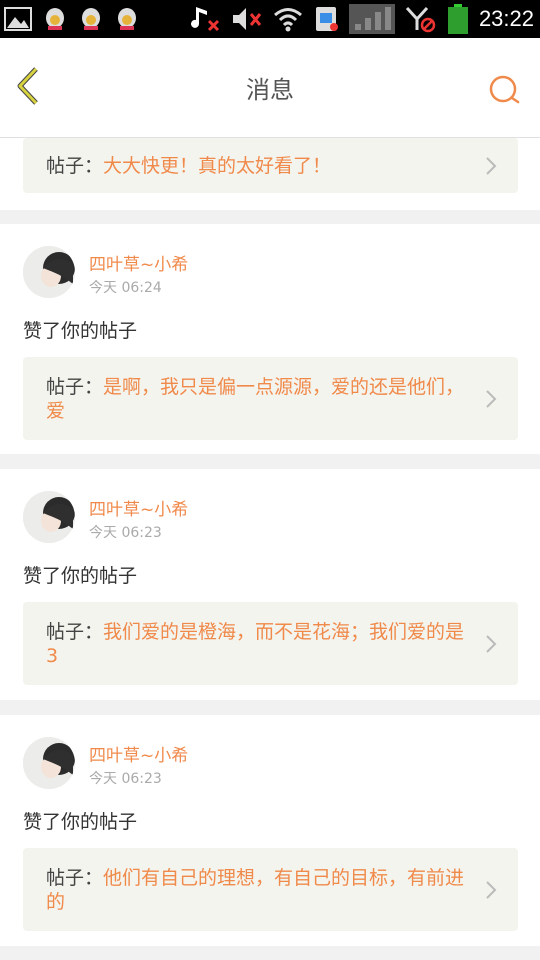  Describe the element at coordinates (217, 165) in the screenshot. I see `post-text: 大大快更！真的太好看了！` at that location.